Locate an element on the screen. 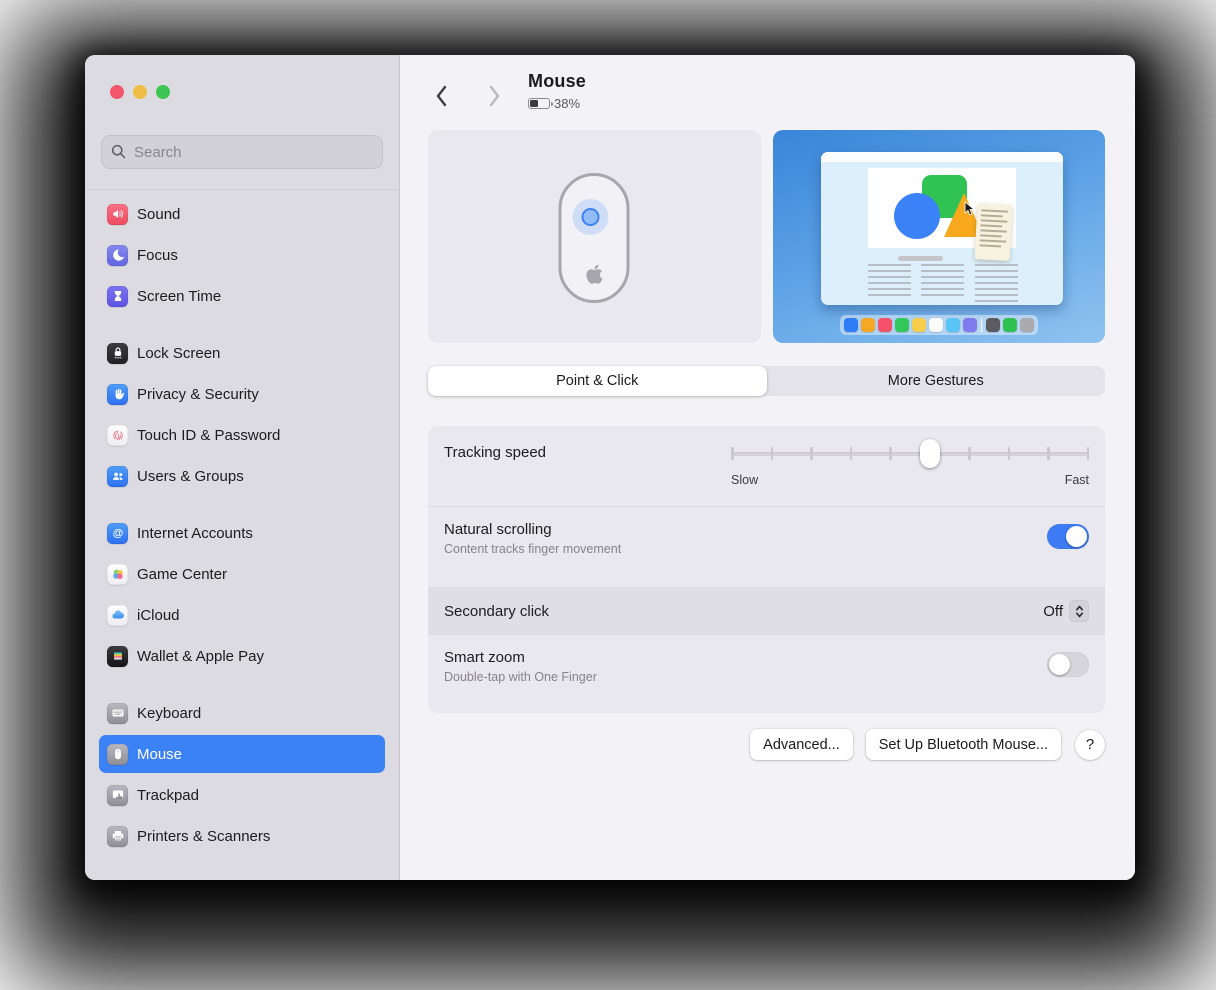 The height and width of the screenshot is (990, 1216). sidebar-item-sound: Sound is located at coordinates (242, 214).